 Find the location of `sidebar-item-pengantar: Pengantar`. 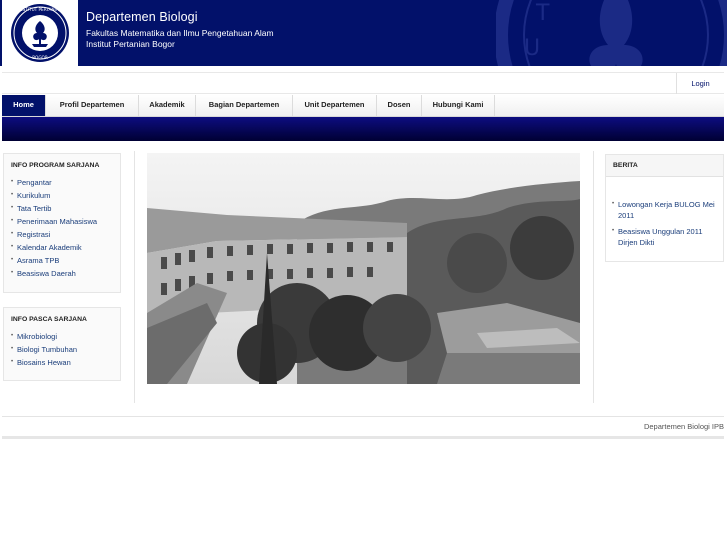

sidebar-item-pengantar: Pengantar is located at coordinates (65, 182).